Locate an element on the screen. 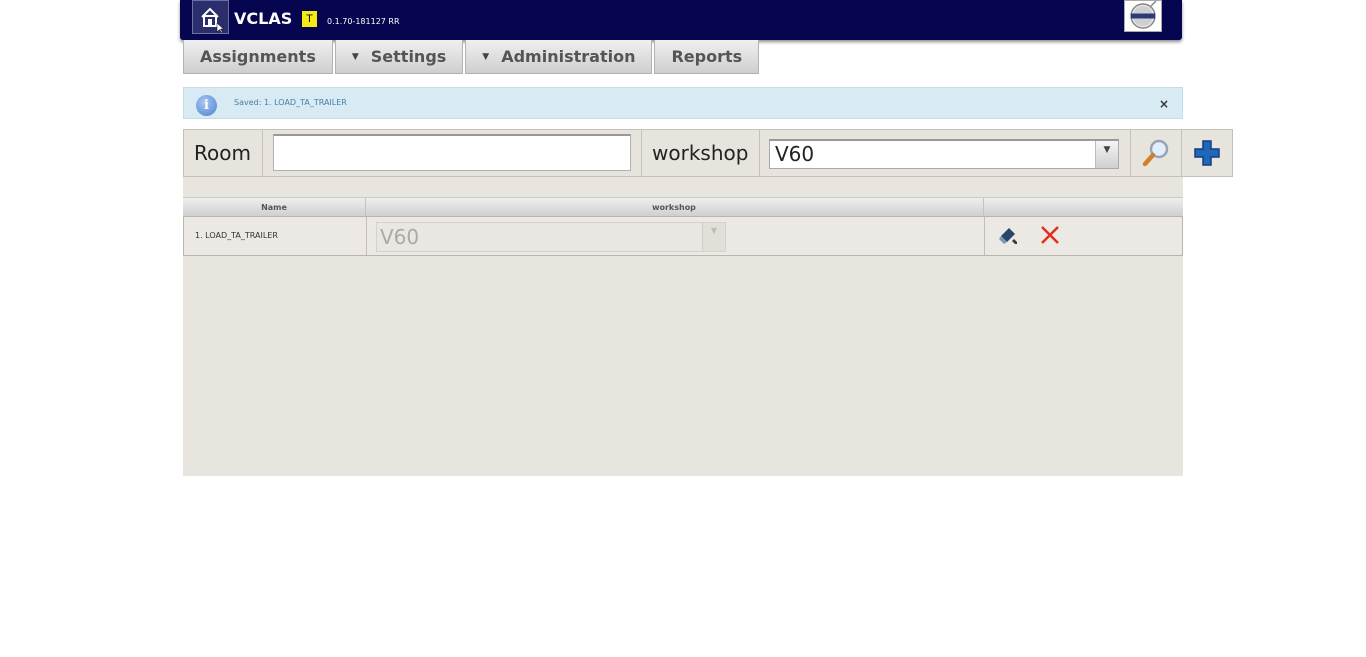 The width and height of the screenshot is (1366, 657). column-header-name: Name is located at coordinates (274, 207).